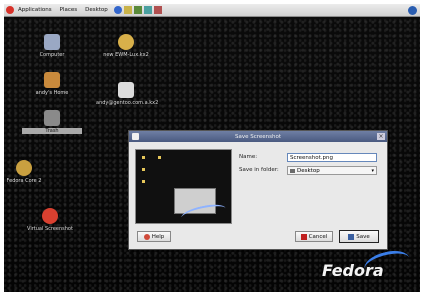  What do you see at coordinates (52, 55) in the screenshot?
I see `desktop-icon-label: Computer` at bounding box center [52, 55].